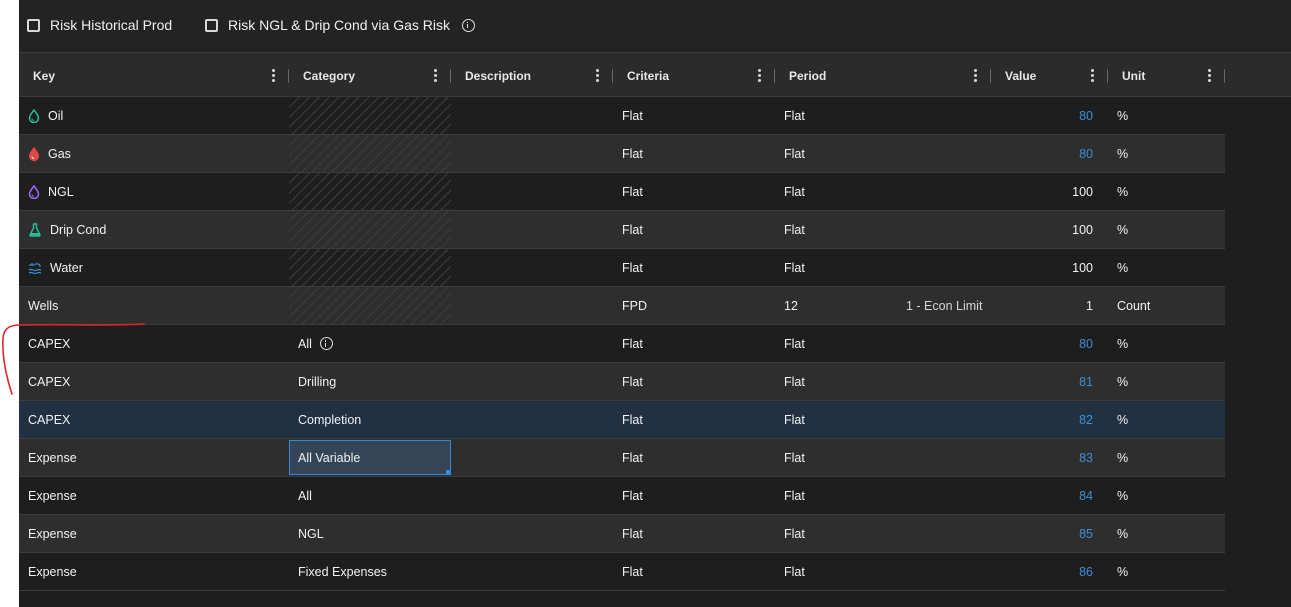 Image resolution: width=1291 pixels, height=607 pixels. I want to click on table-row: NGL Flat Flat 100 %, so click(622, 192).